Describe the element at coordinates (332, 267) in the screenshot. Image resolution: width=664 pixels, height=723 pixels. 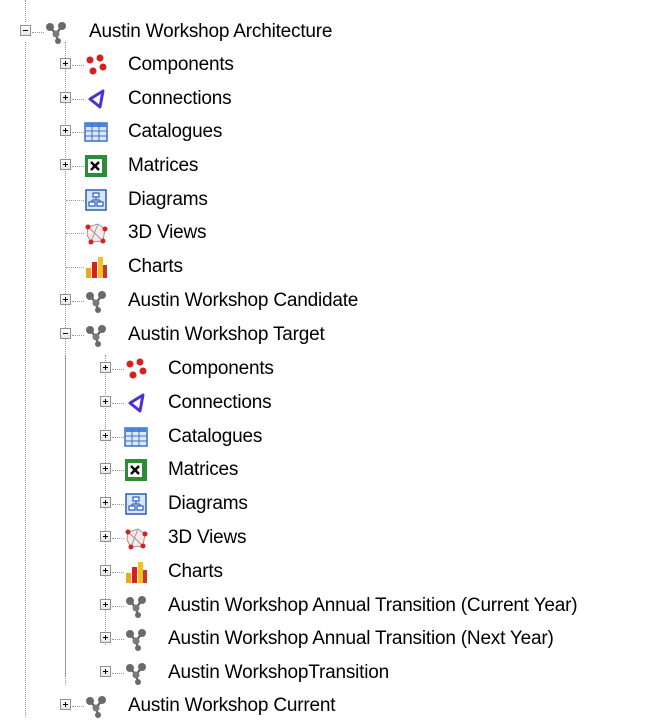
I see `tree-node-charts: Charts` at that location.